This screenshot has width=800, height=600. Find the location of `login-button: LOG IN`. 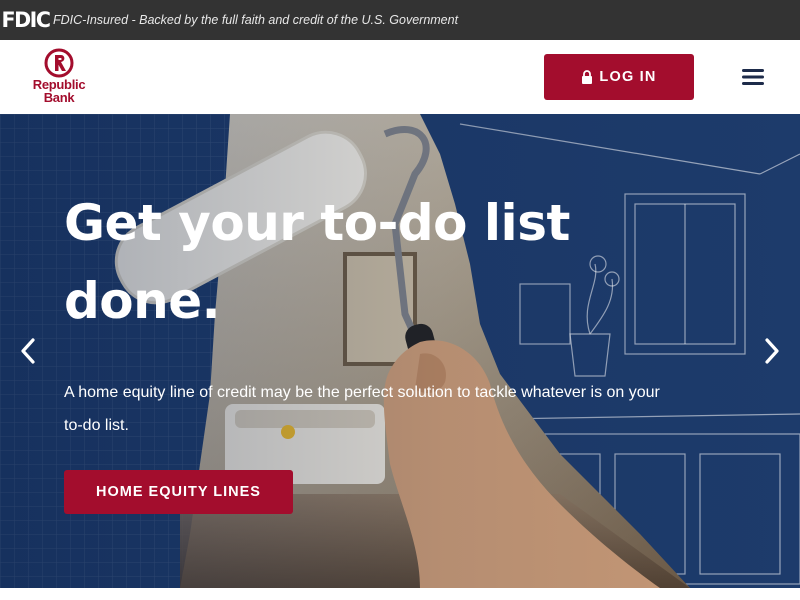

login-button: LOG IN is located at coordinates (619, 77).